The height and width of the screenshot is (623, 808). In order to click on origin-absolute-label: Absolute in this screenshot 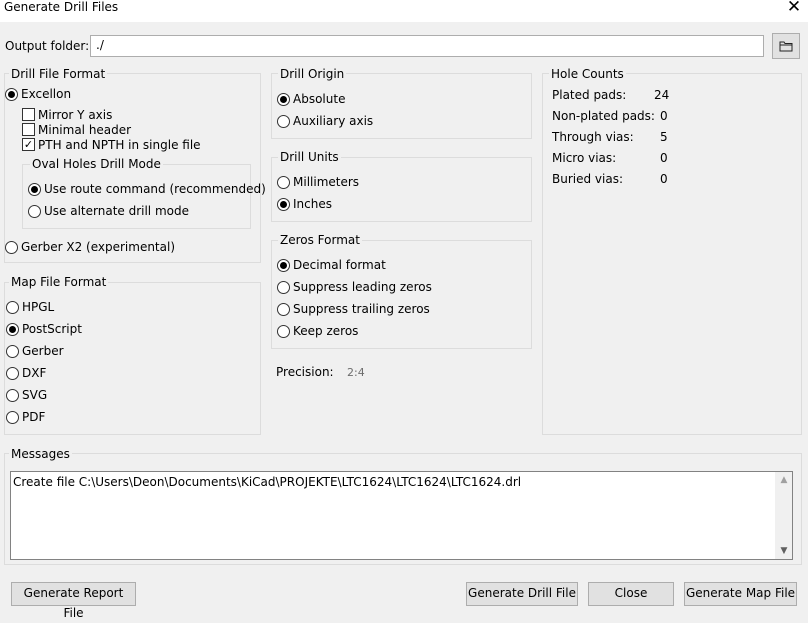, I will do `click(319, 99)`.